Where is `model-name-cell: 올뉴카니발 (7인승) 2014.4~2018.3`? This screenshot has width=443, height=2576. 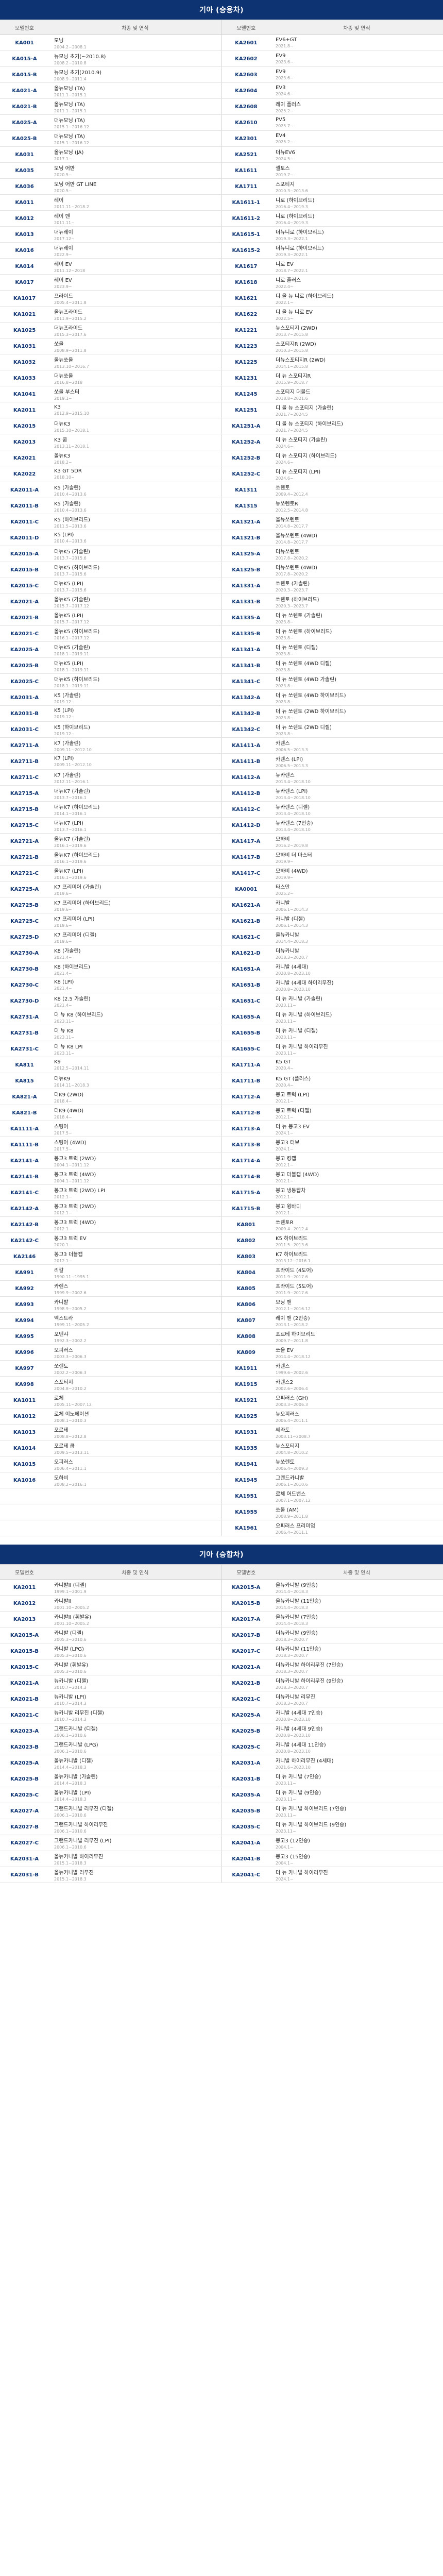
model-name-cell: 올뉴카니발 (7인승) 2014.4~2018.3 is located at coordinates (356, 1619).